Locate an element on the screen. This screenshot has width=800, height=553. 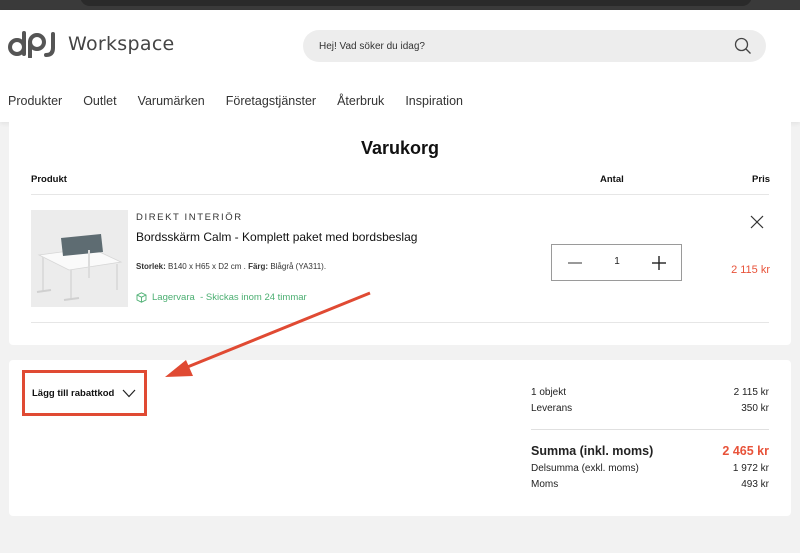
item-divider is located at coordinates (400, 322).